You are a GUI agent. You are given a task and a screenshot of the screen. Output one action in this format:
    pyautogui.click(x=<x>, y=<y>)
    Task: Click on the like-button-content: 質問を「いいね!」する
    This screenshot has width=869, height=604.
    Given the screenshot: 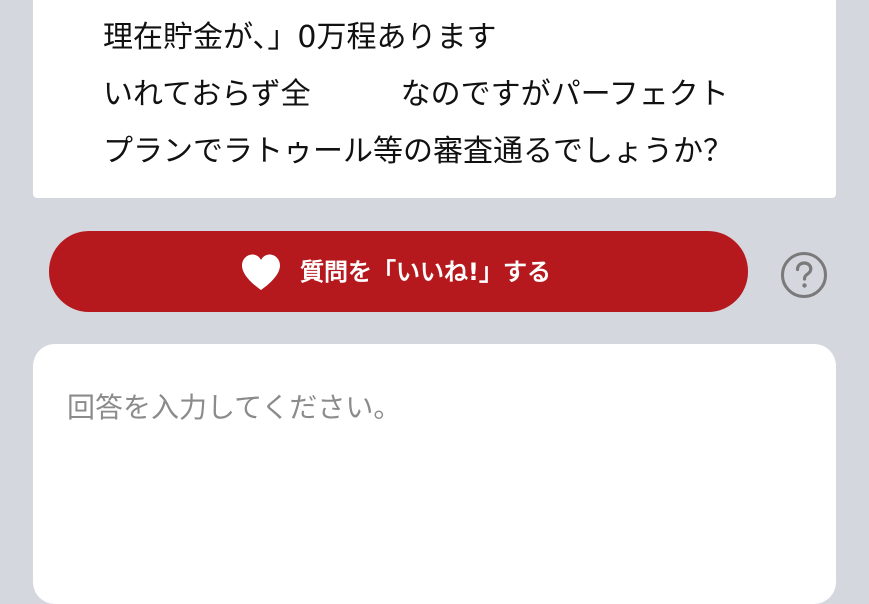 What is the action you would take?
    pyautogui.click(x=395, y=272)
    